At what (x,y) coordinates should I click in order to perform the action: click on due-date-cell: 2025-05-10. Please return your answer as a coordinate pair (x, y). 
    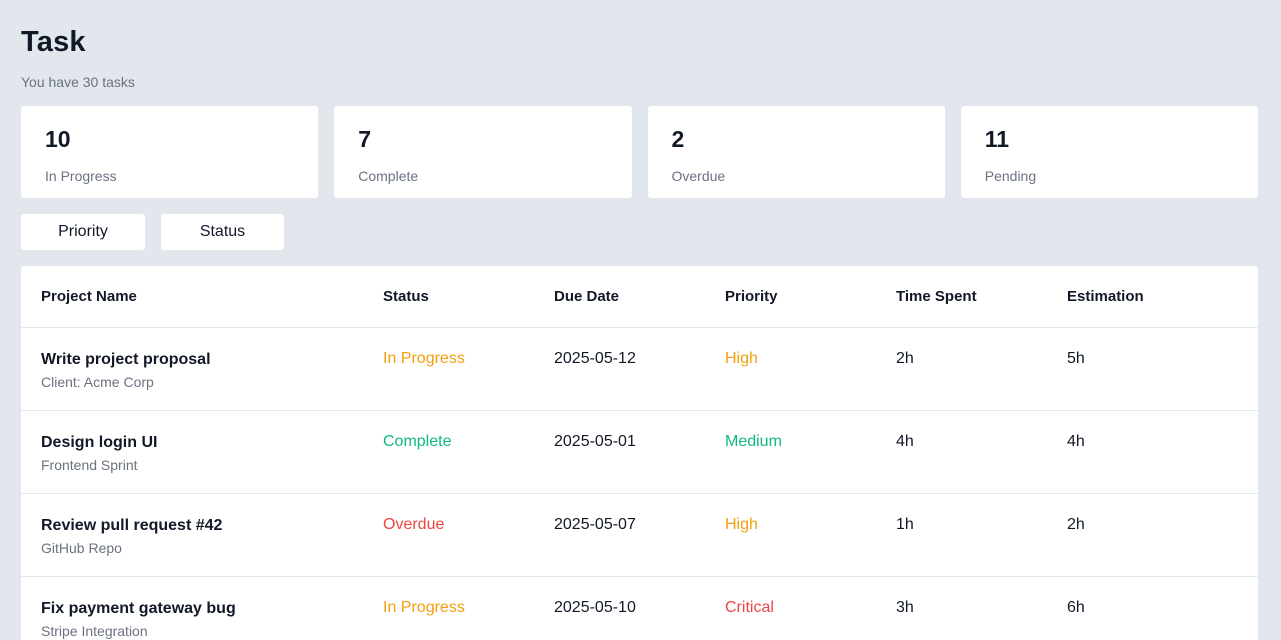
    Looking at the image, I should click on (619, 608).